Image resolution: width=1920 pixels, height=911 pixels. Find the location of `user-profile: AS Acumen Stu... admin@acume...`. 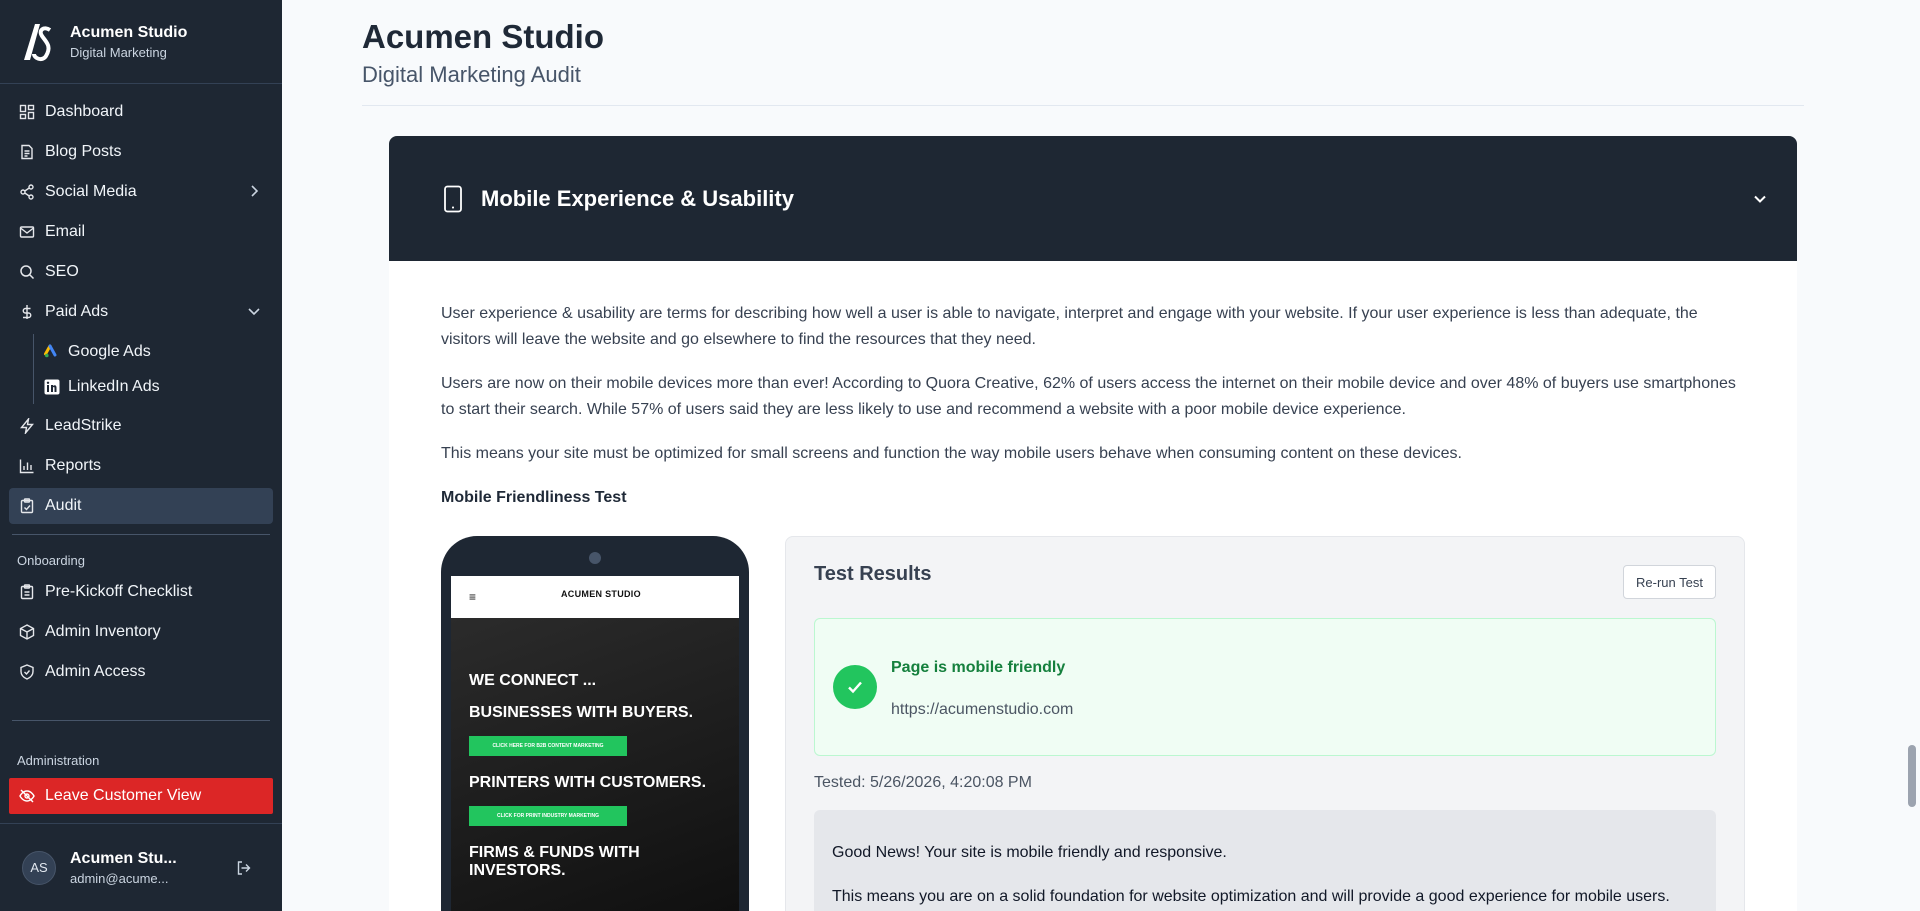

user-profile: AS Acumen Stu... admin@acume... is located at coordinates (141, 867).